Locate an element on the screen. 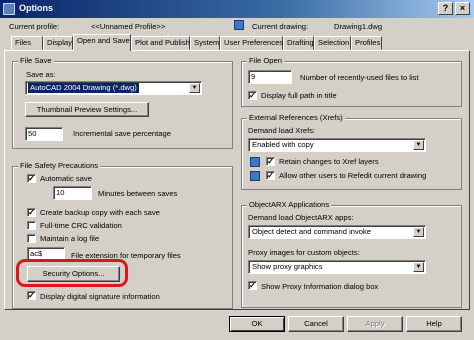 The width and height of the screenshot is (474, 340). tab-label: Files is located at coordinates (23, 42).